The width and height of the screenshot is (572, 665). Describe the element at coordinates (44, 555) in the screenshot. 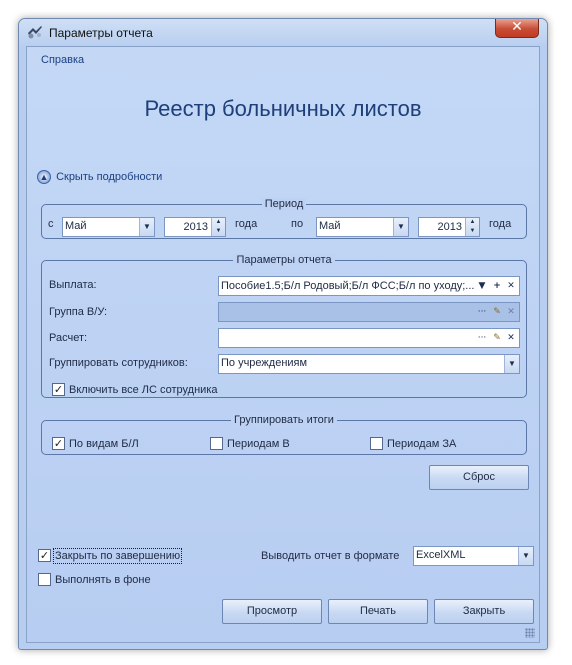

I see `close-on-finish-checkbox: ✓` at that location.